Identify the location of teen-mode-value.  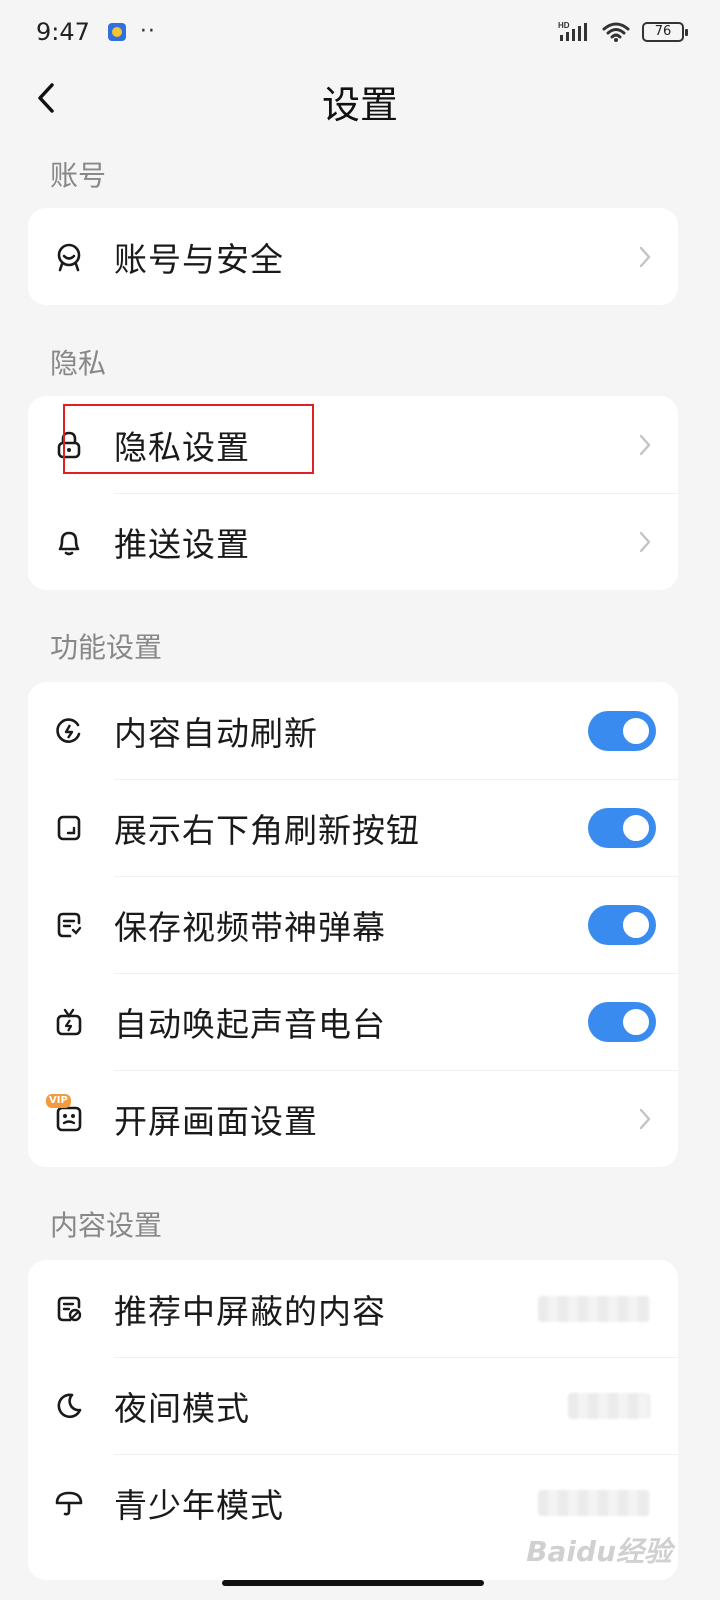
(594, 1502).